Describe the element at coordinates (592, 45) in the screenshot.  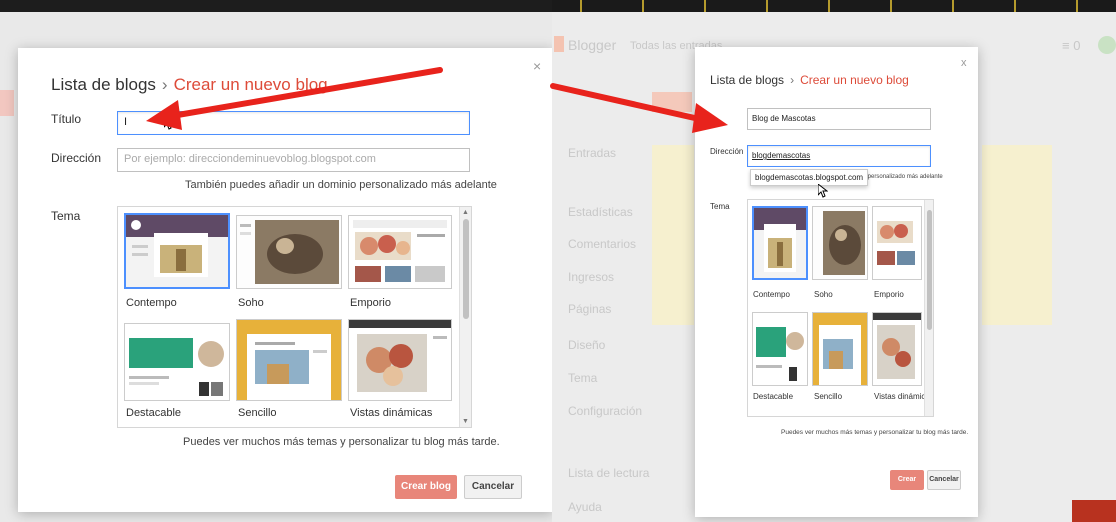
I see `app-name: Blogger` at that location.